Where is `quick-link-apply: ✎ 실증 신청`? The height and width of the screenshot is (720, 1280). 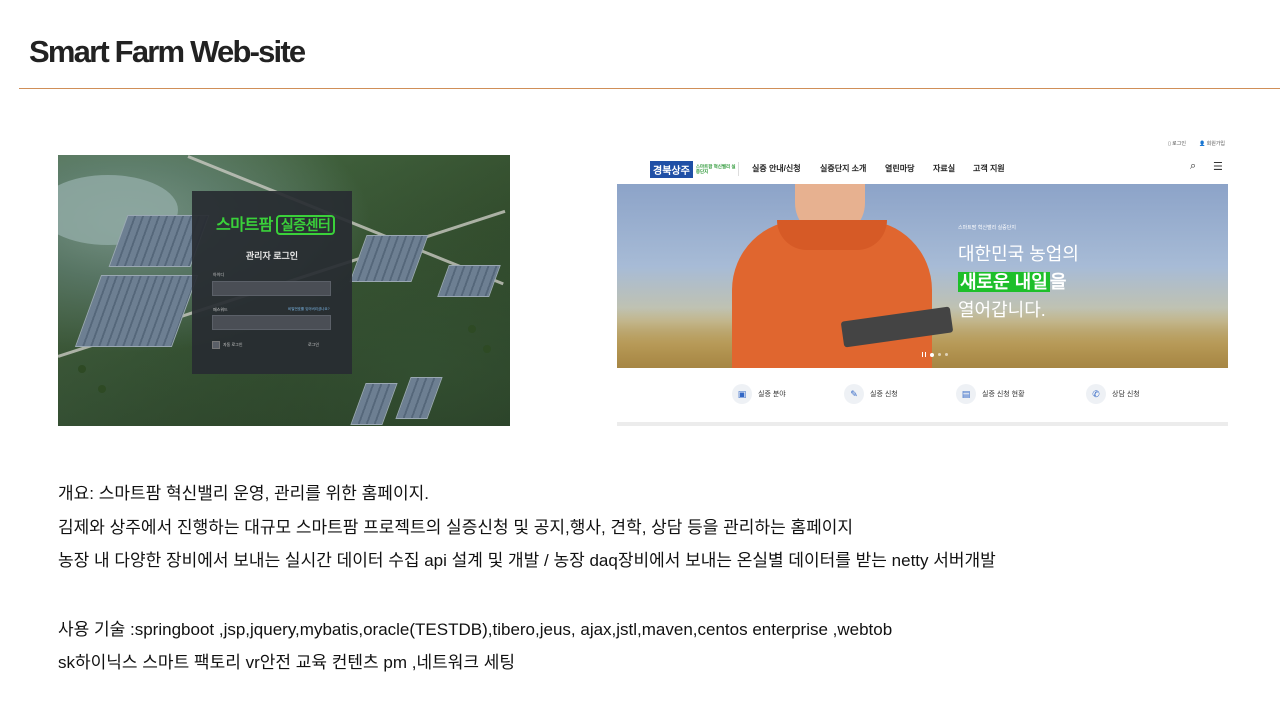
quick-link-apply: ✎ 실증 신청 is located at coordinates (871, 394).